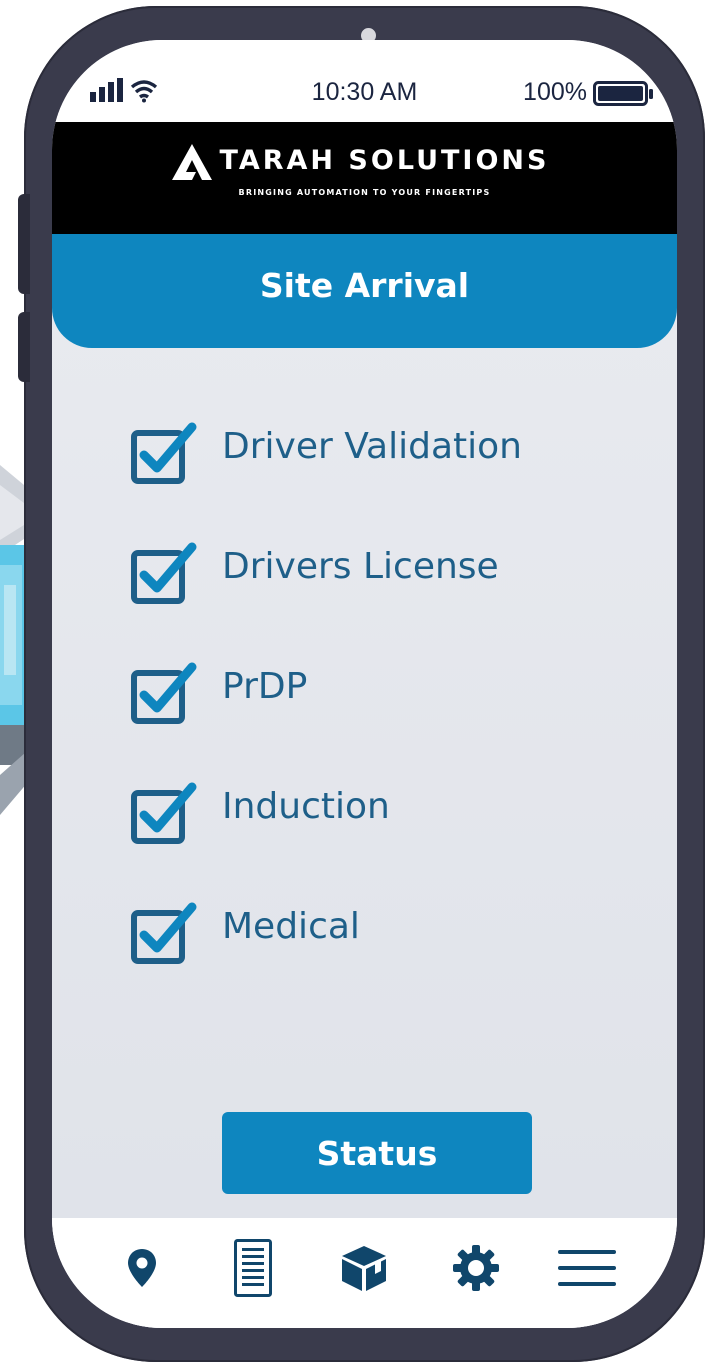 The height and width of the screenshot is (1366, 711). I want to click on nav-menu, so click(587, 1268).